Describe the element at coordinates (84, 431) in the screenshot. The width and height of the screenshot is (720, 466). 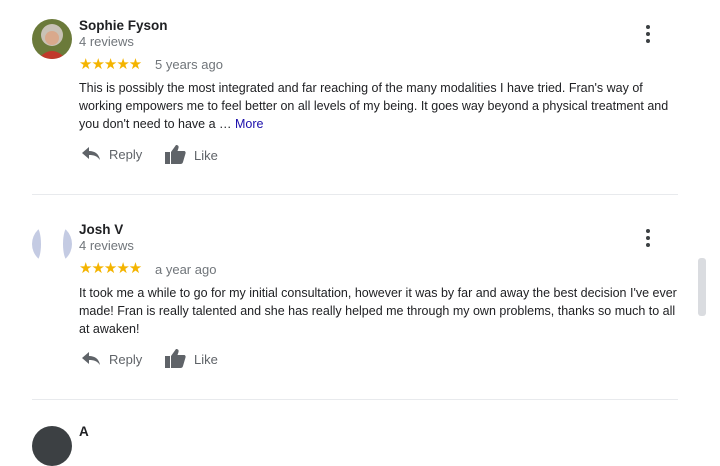
I see `reviewer-name: A` at that location.